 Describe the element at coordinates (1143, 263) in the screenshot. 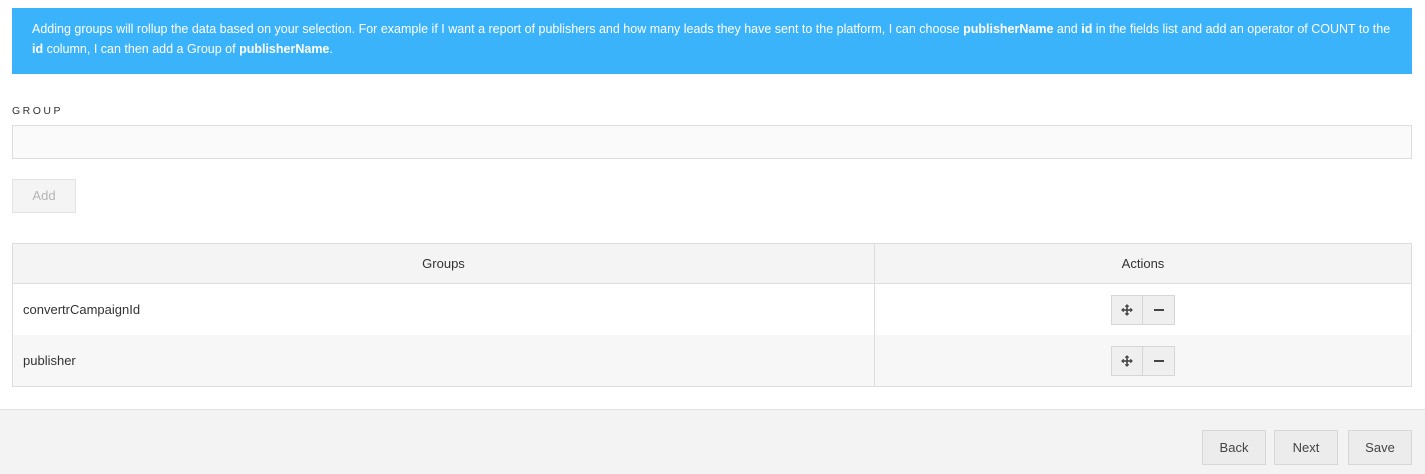

I see `actions-column-header: Actions` at that location.